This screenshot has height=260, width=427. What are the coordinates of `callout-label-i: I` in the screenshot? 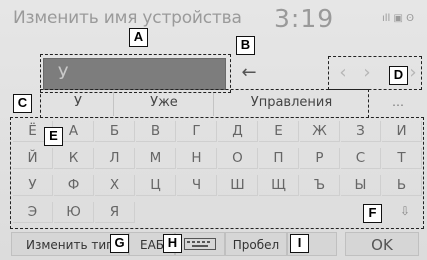 It's located at (299, 243).